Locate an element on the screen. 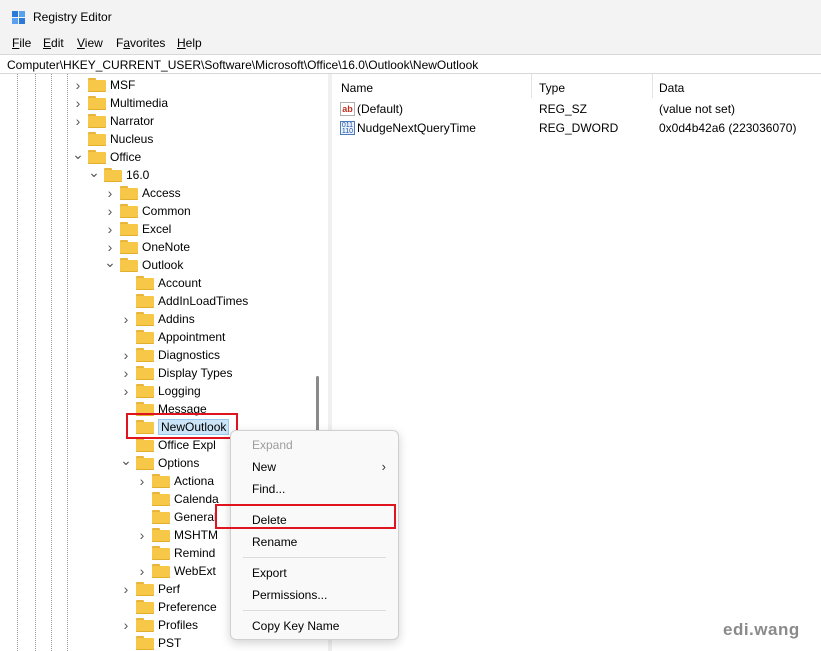 This screenshot has width=821, height=651. tree-item-onenote: › OneNote is located at coordinates (164, 247).